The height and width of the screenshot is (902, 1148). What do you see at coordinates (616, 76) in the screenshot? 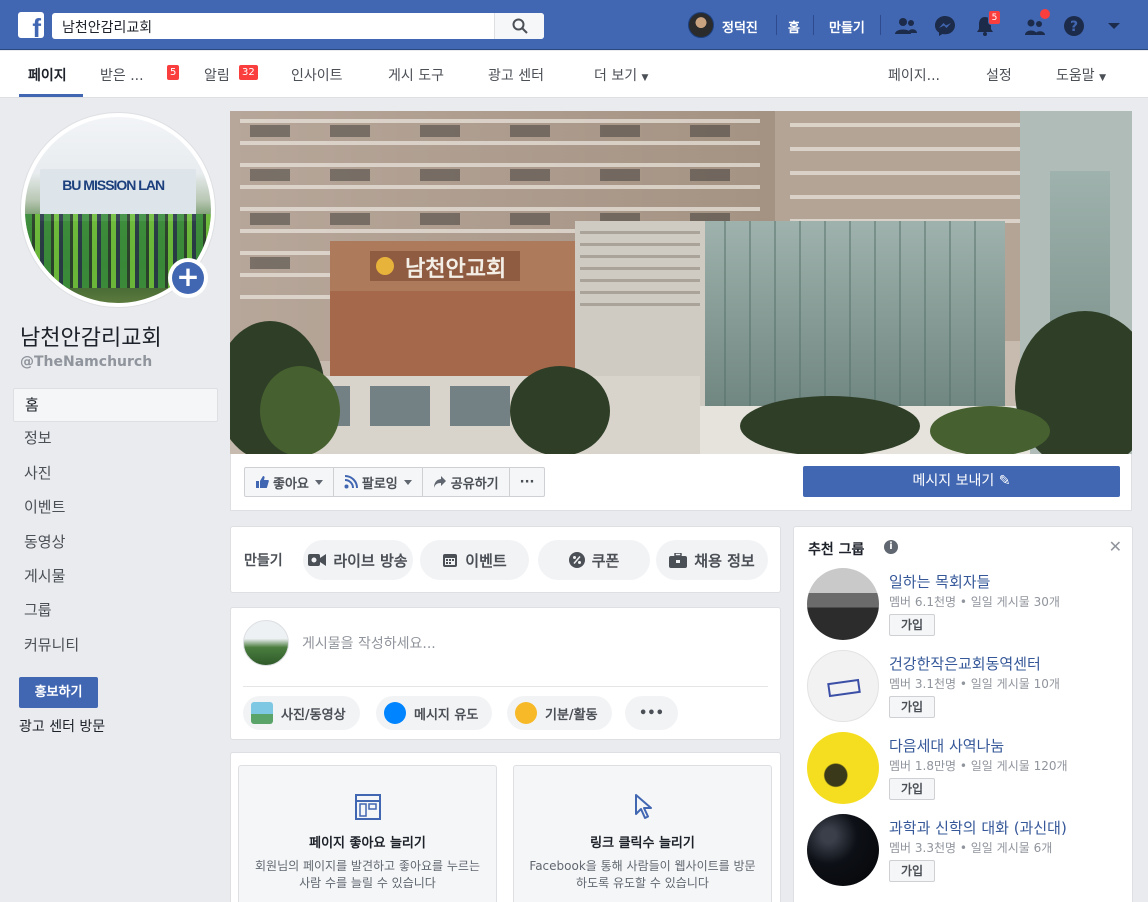
I see `tab-more-label: 더 보기` at bounding box center [616, 76].